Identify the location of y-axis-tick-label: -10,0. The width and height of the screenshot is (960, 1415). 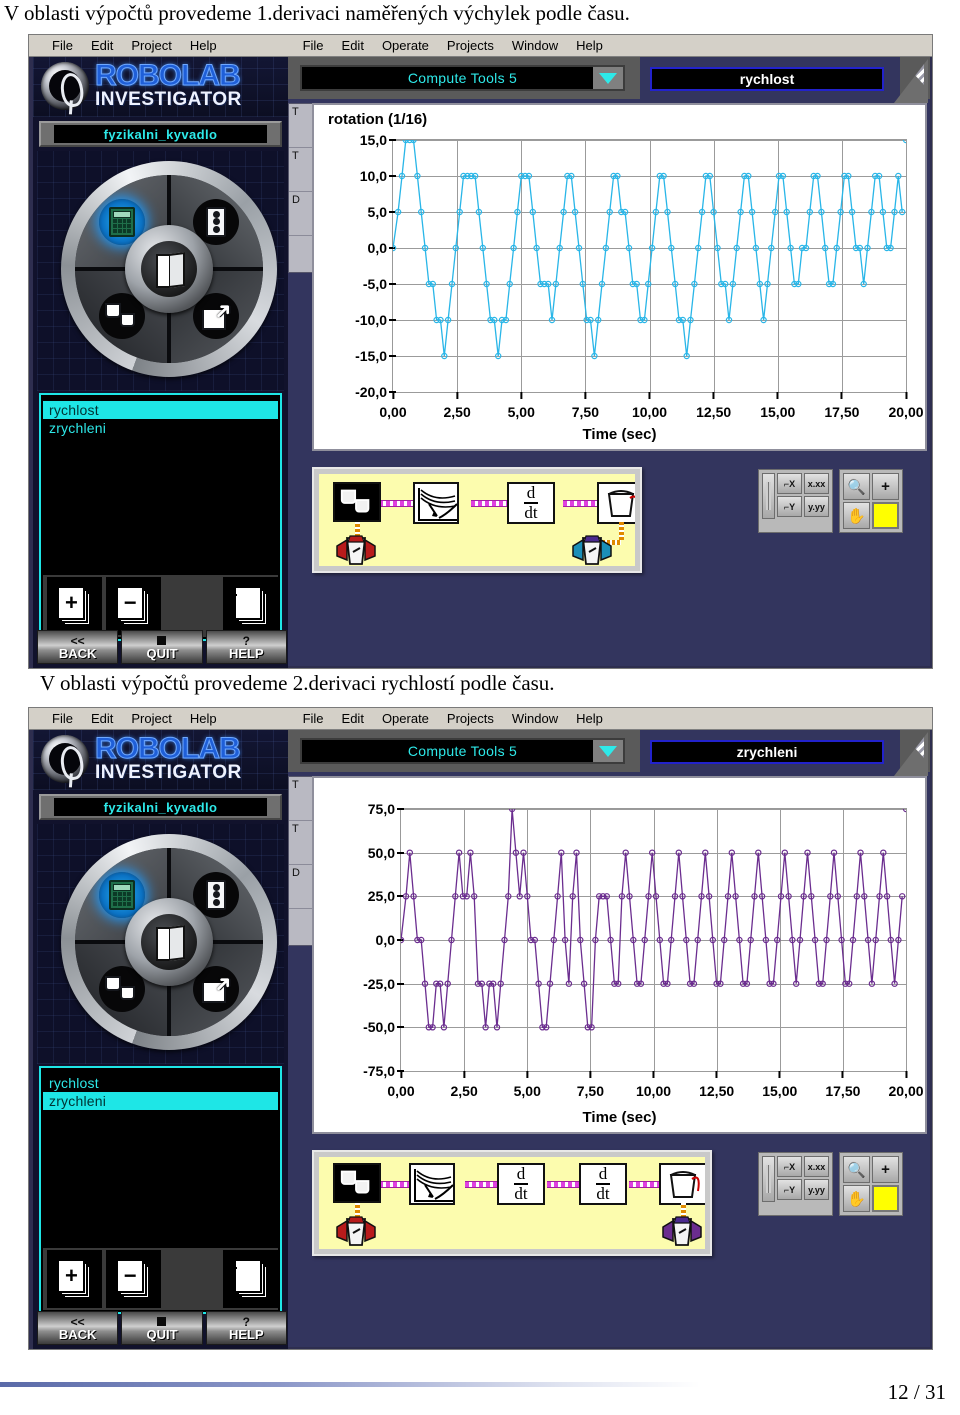
(375, 320).